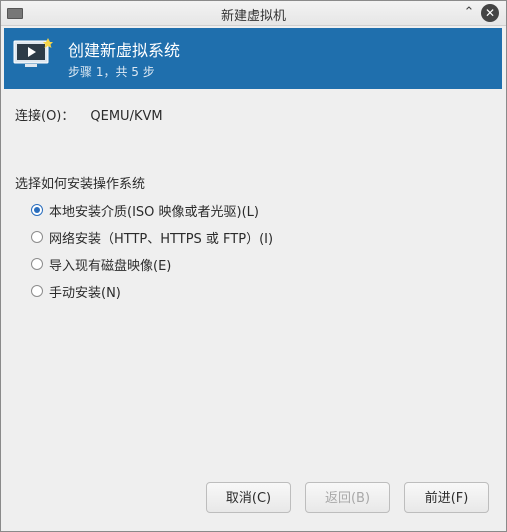 The height and width of the screenshot is (532, 507). I want to click on radio-network-install, so click(37, 237).